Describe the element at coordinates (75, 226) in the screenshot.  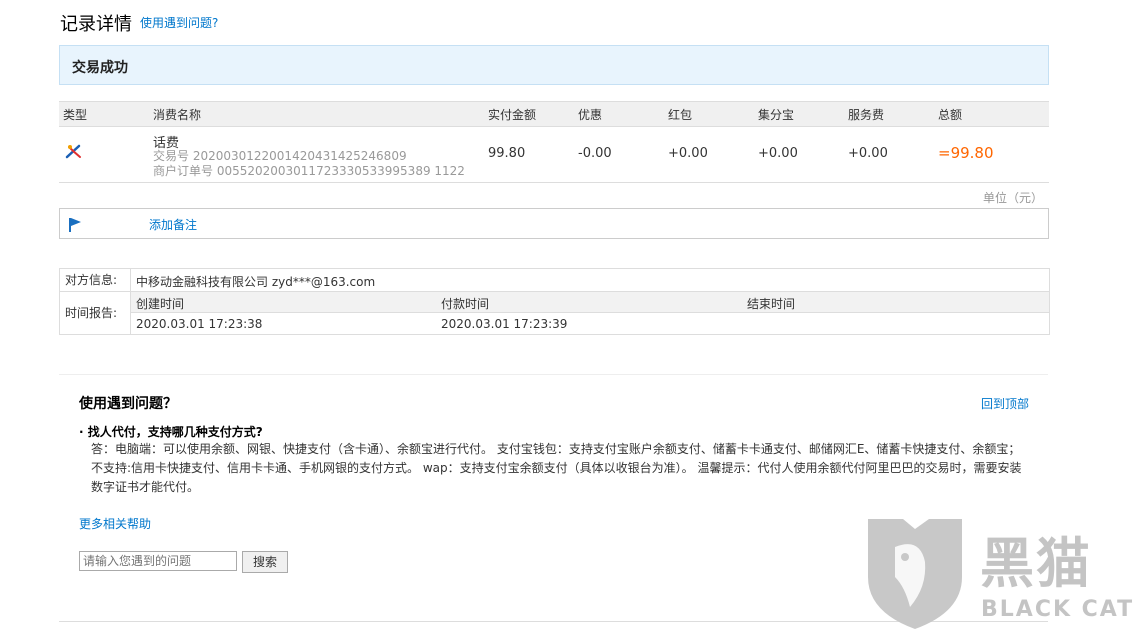
I see `flag-icon` at that location.